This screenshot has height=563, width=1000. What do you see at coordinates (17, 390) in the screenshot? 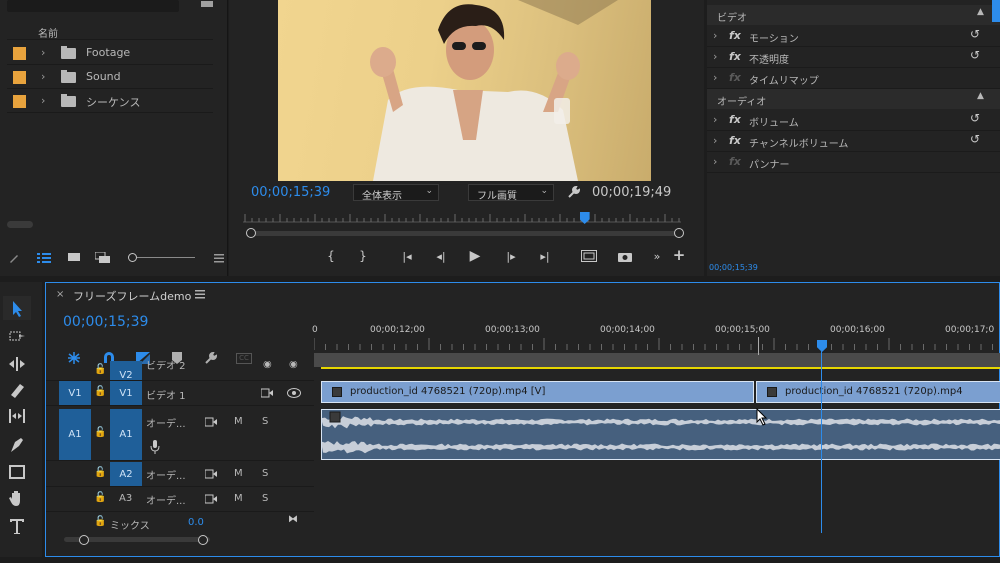
I see `razor-tool-icon` at bounding box center [17, 390].